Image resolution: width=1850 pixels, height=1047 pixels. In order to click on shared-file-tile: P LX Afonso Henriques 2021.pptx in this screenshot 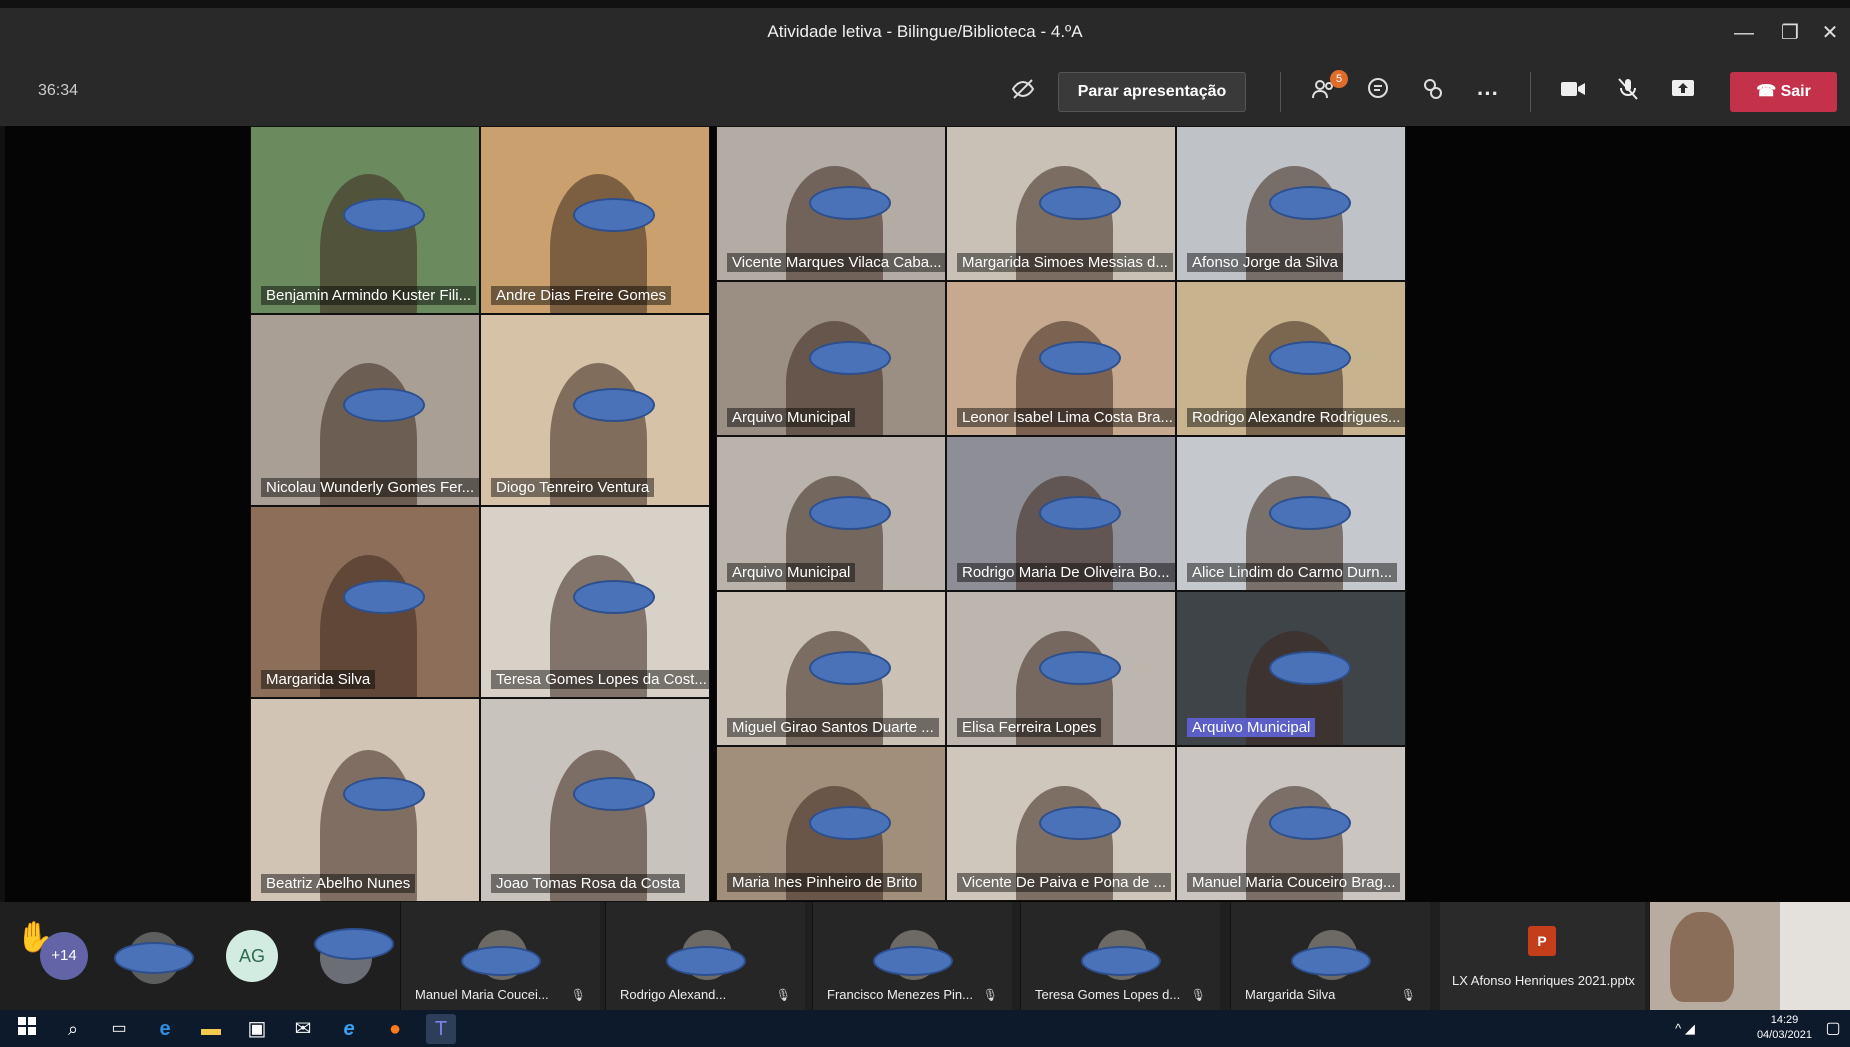, I will do `click(1542, 956)`.